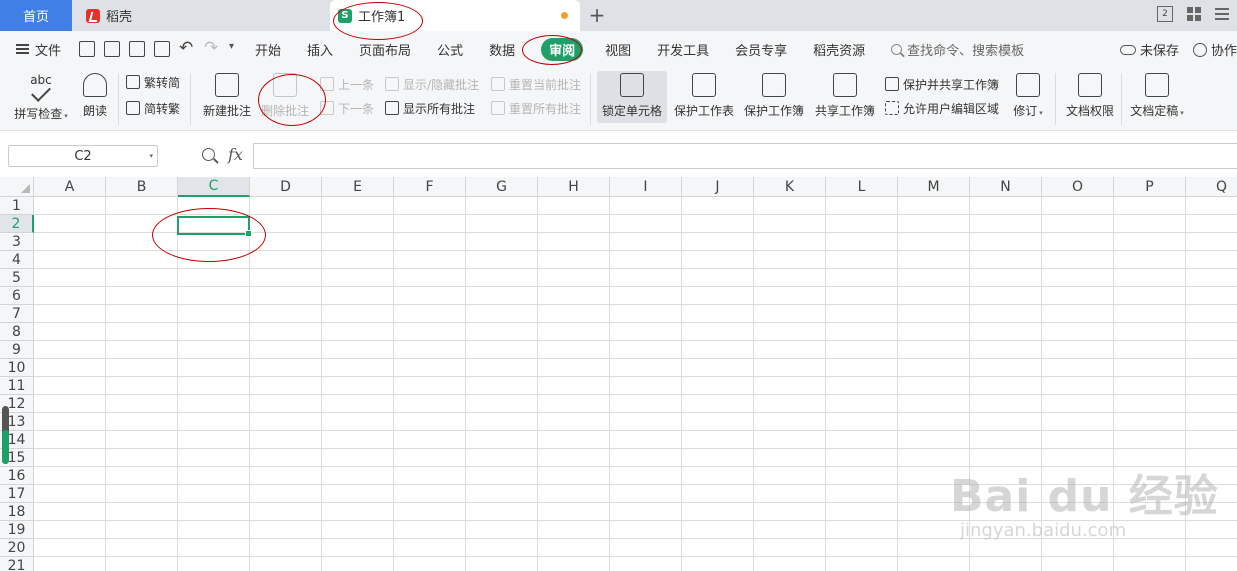  Describe the element at coordinates (214, 530) in the screenshot. I see `cell-c19` at that location.